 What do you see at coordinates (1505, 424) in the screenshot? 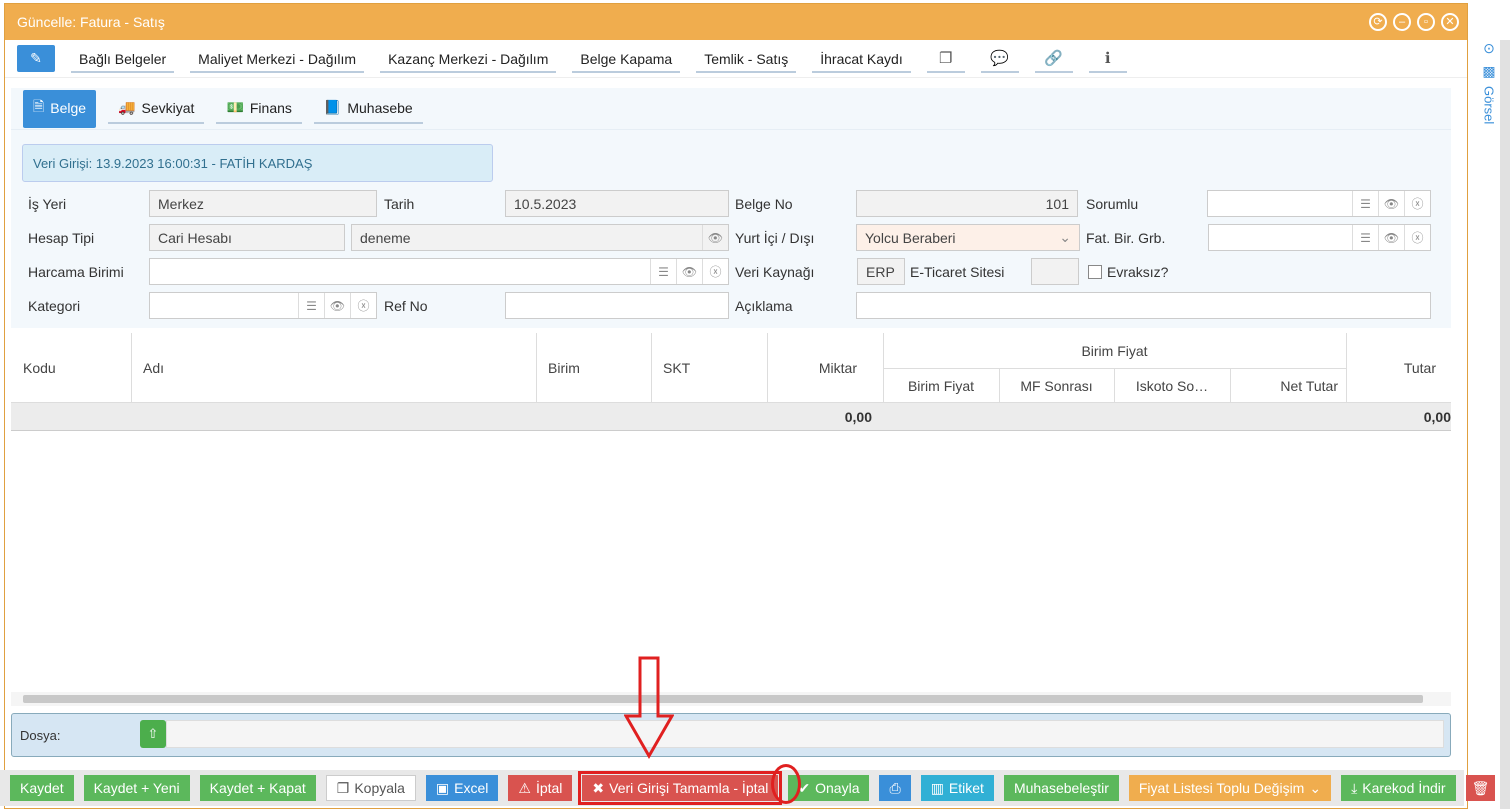
I see `background-edge` at bounding box center [1505, 424].